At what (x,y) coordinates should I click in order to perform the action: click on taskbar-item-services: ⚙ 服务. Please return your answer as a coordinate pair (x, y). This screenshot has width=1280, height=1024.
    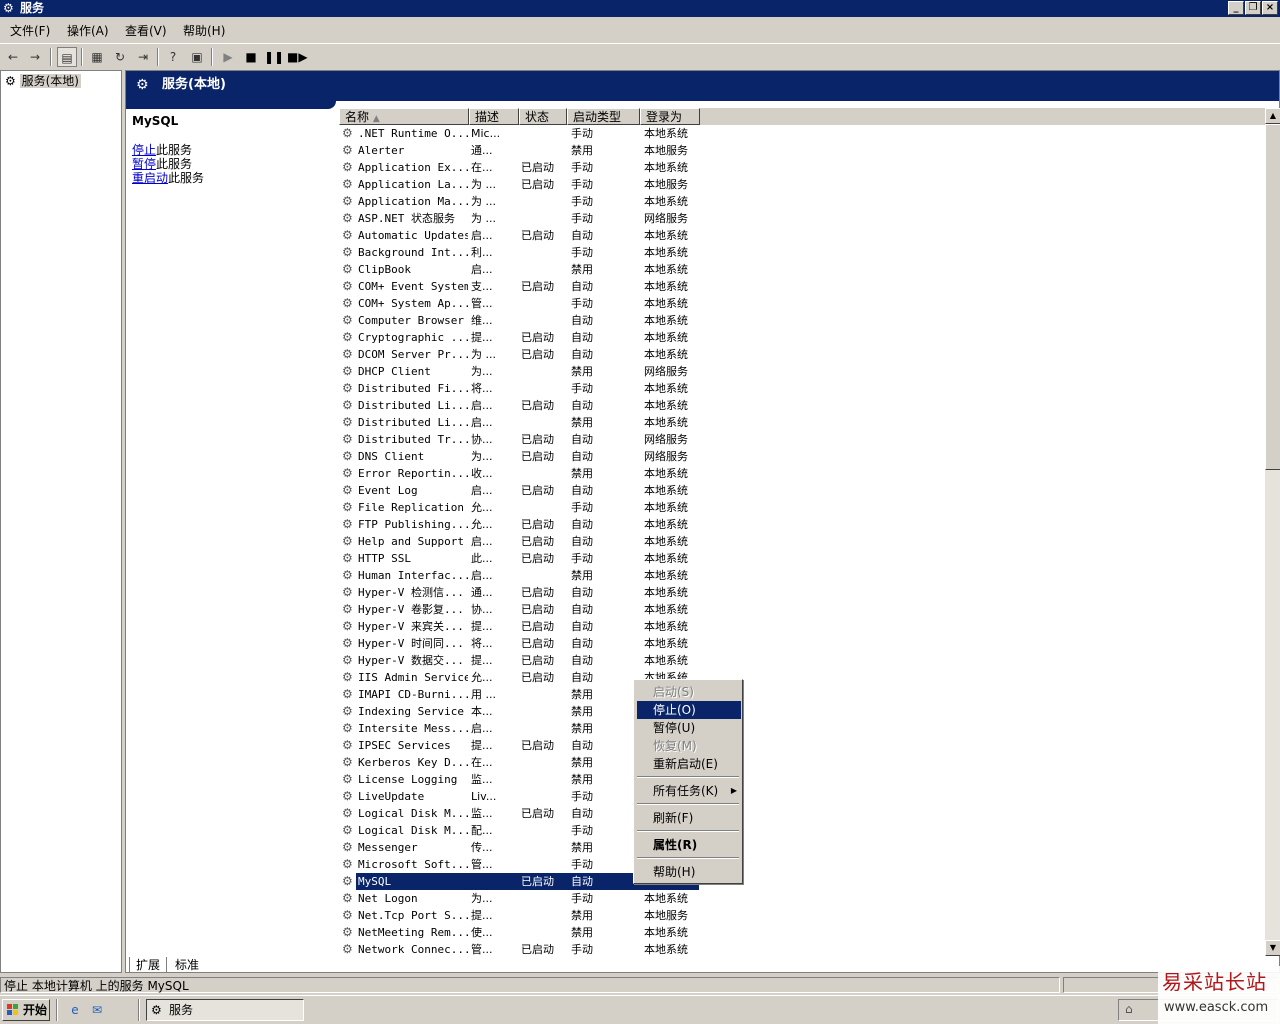
    Looking at the image, I should click on (225, 1010).